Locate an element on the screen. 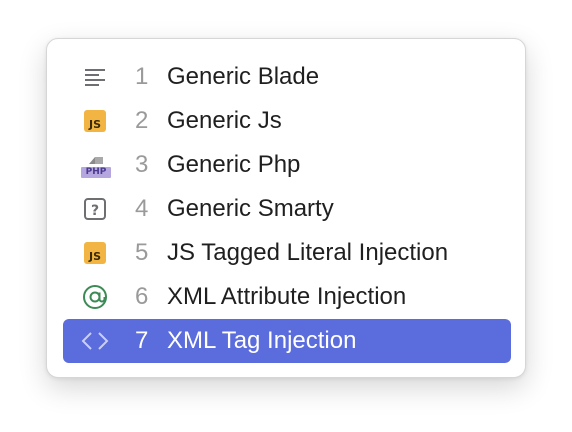 The height and width of the screenshot is (432, 572). item-number: 6 is located at coordinates (142, 296).